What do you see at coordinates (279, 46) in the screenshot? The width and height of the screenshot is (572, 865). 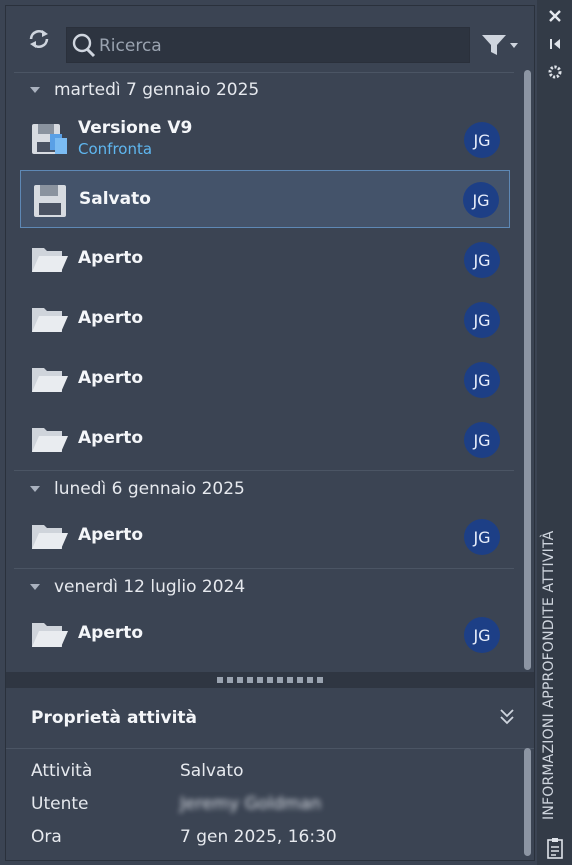 I see `search-input` at bounding box center [279, 46].